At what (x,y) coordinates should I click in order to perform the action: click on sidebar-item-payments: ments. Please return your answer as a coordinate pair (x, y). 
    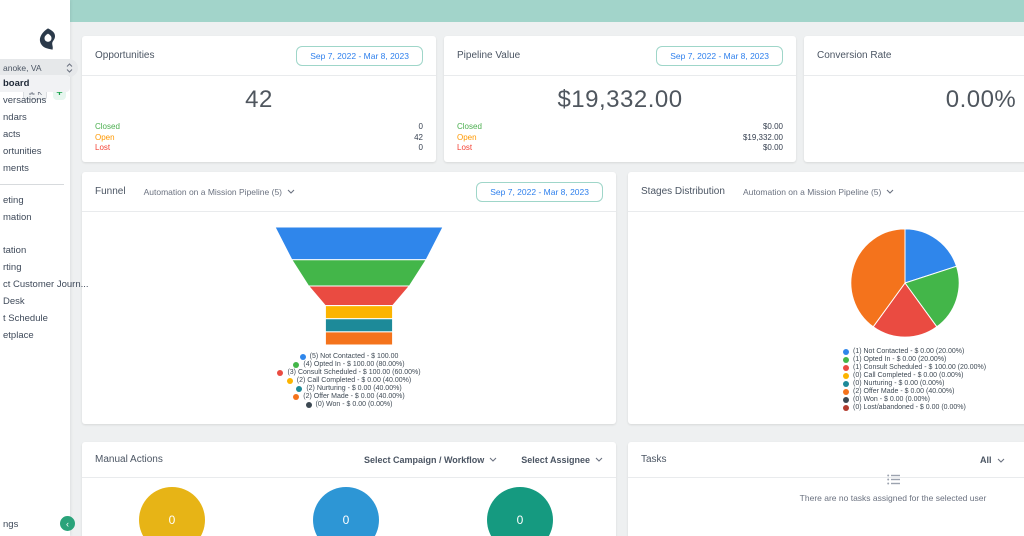
    Looking at the image, I should click on (35, 168).